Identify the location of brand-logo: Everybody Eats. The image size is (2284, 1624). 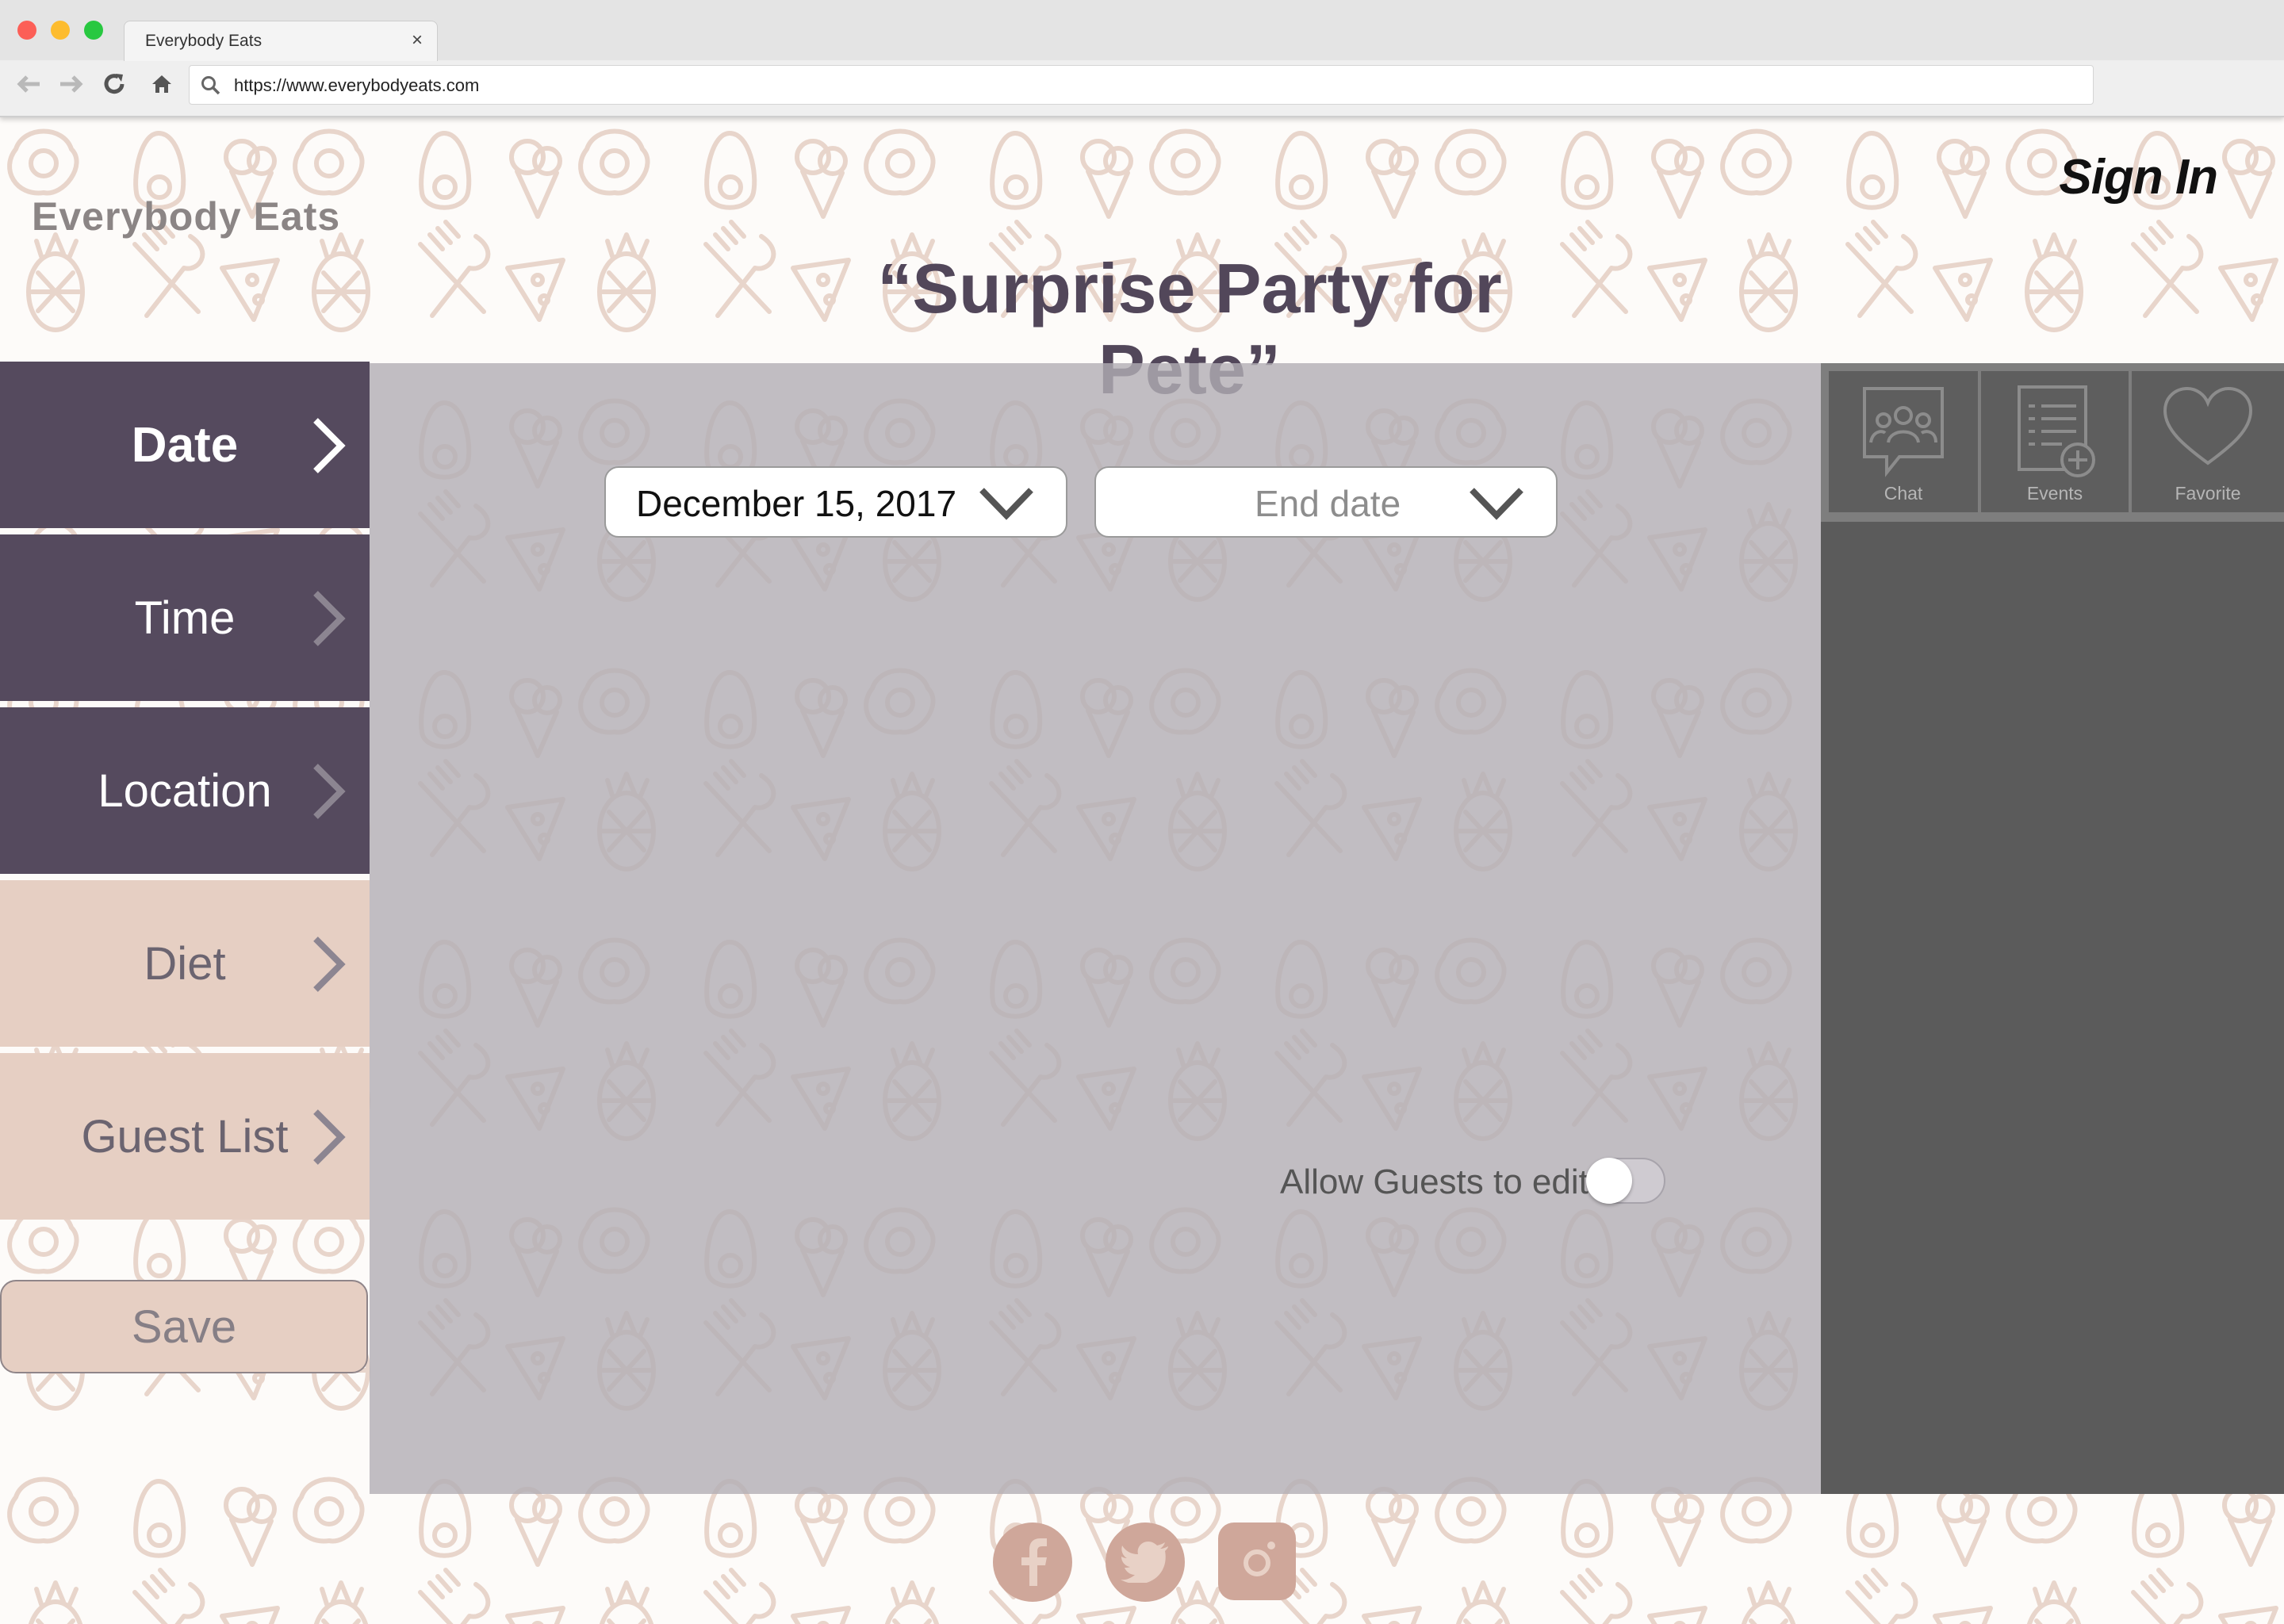
(186, 216).